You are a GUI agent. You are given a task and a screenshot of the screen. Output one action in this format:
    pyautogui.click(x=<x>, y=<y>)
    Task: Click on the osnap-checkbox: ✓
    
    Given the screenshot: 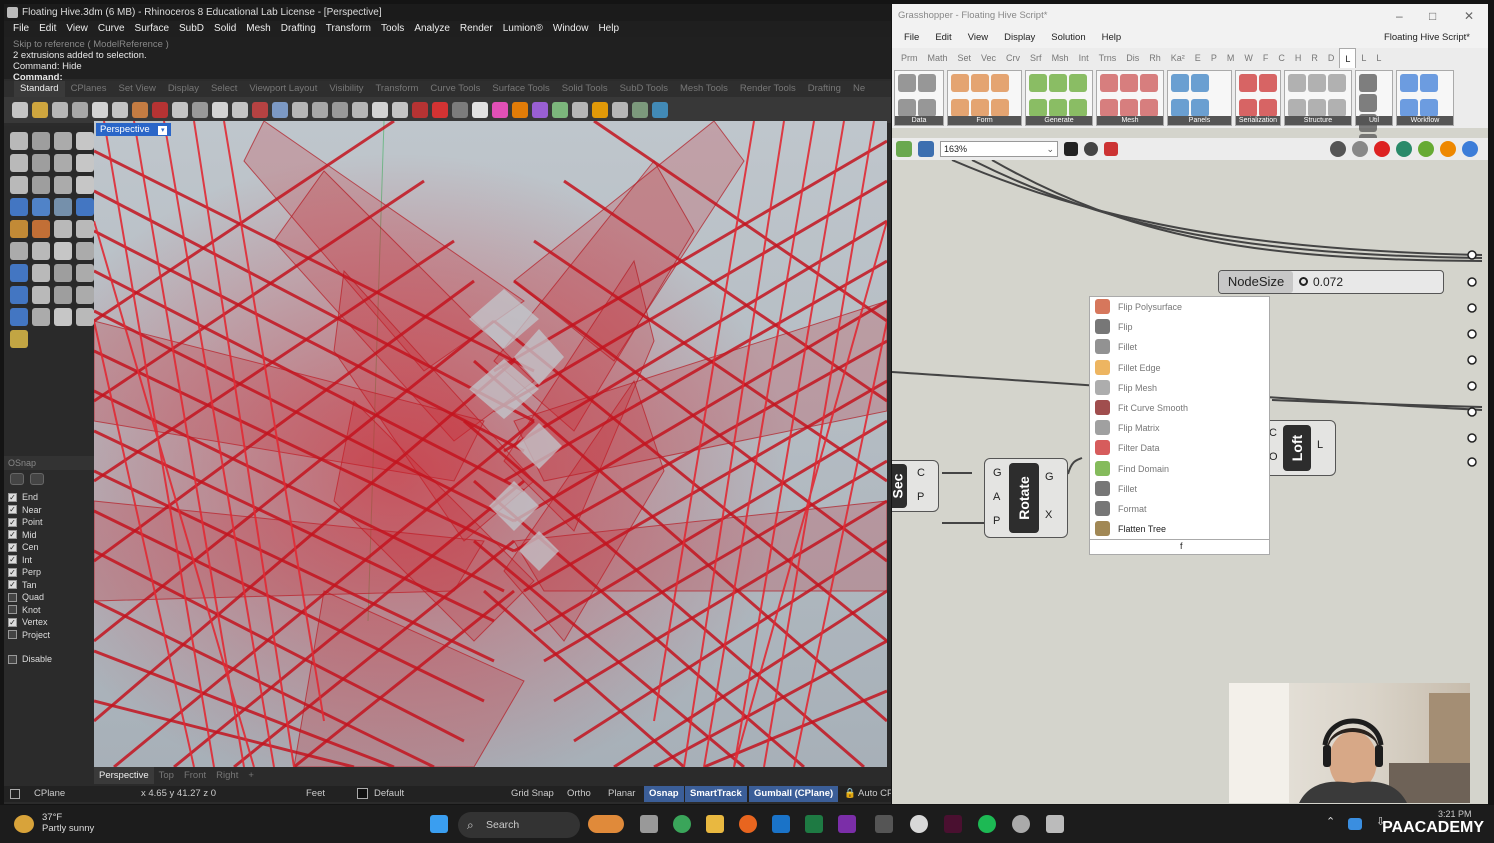 What is the action you would take?
    pyautogui.click(x=12, y=510)
    